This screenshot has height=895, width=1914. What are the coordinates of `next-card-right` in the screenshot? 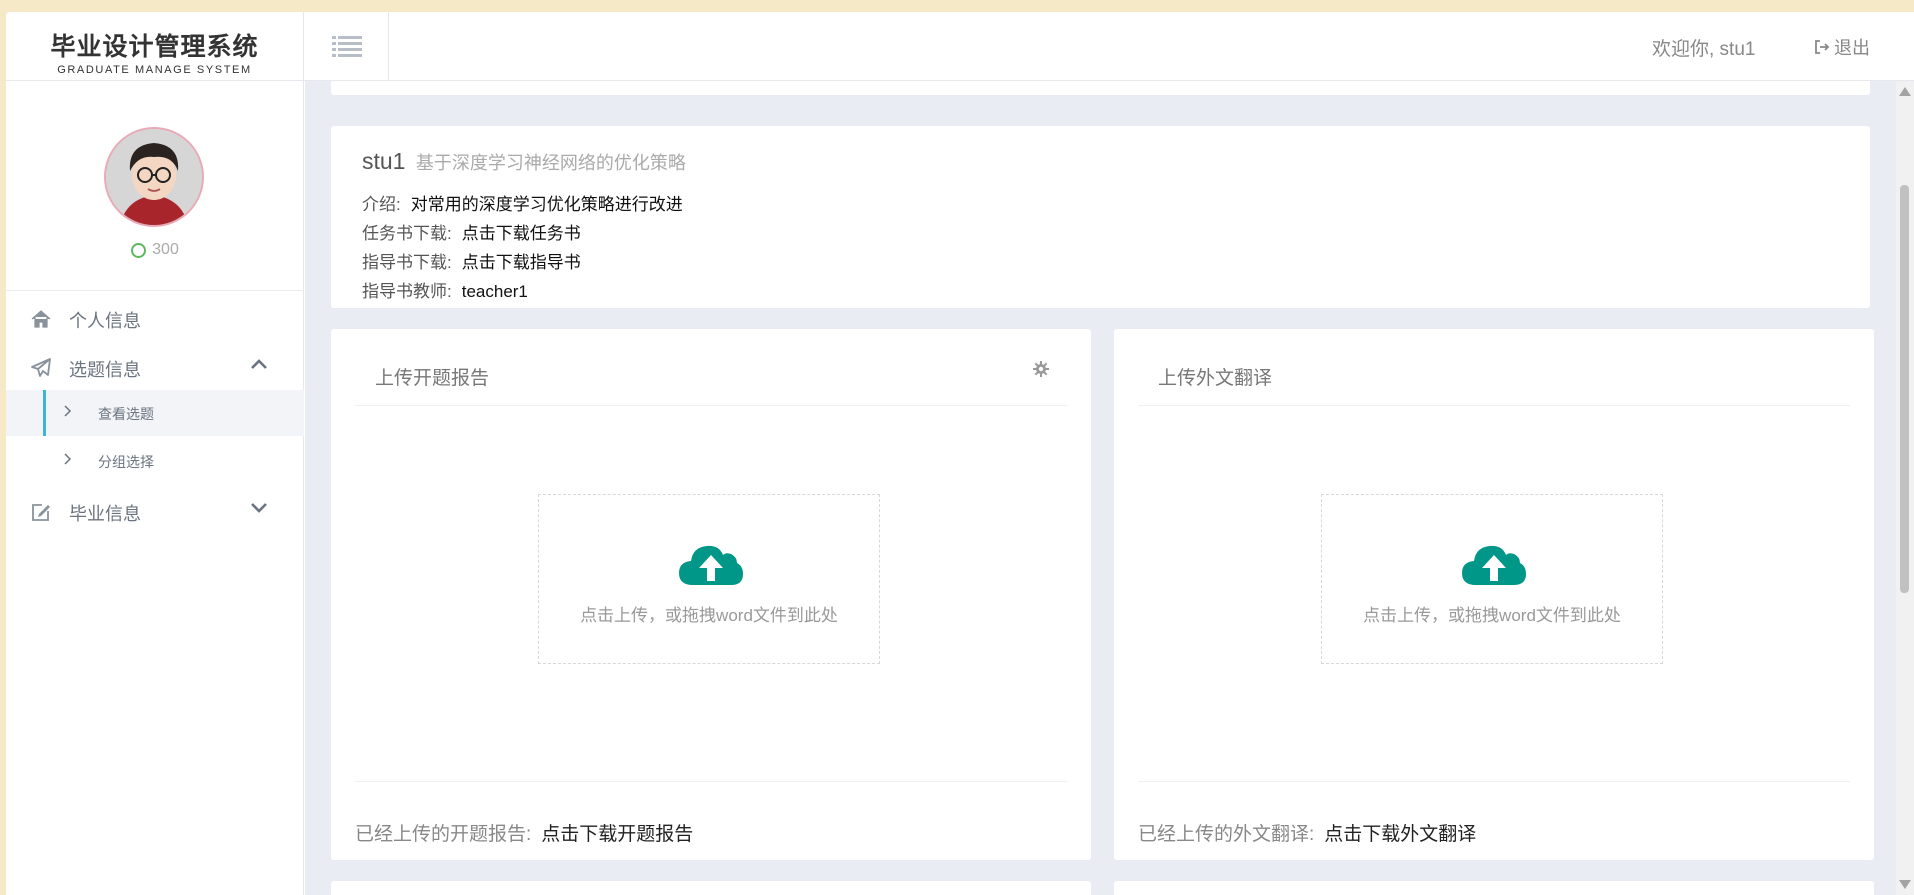 It's located at (1494, 888).